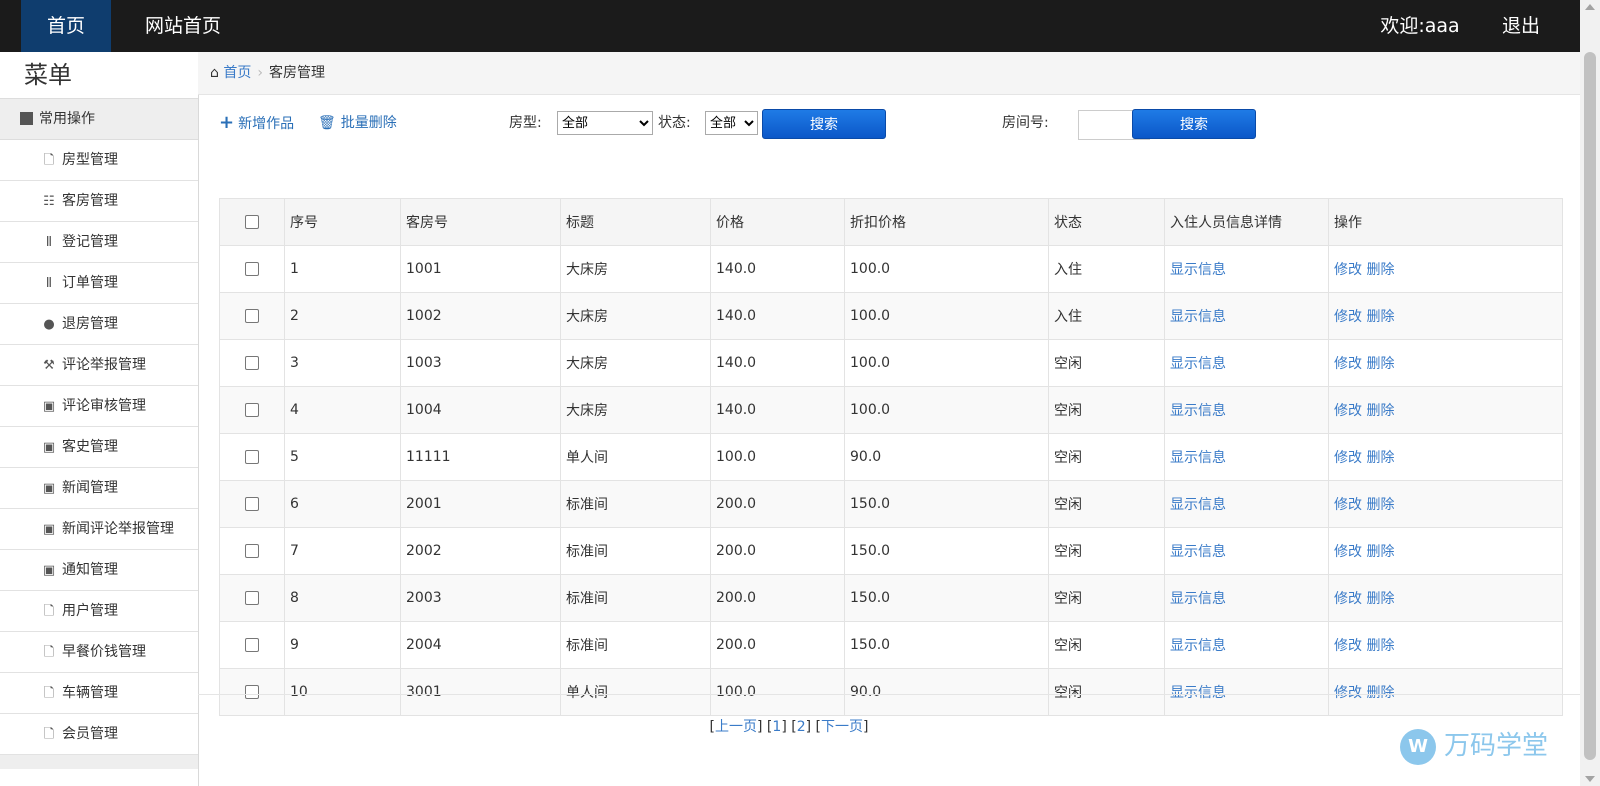  Describe the element at coordinates (1590, 406) in the screenshot. I see `scrollbar-thumb` at that location.